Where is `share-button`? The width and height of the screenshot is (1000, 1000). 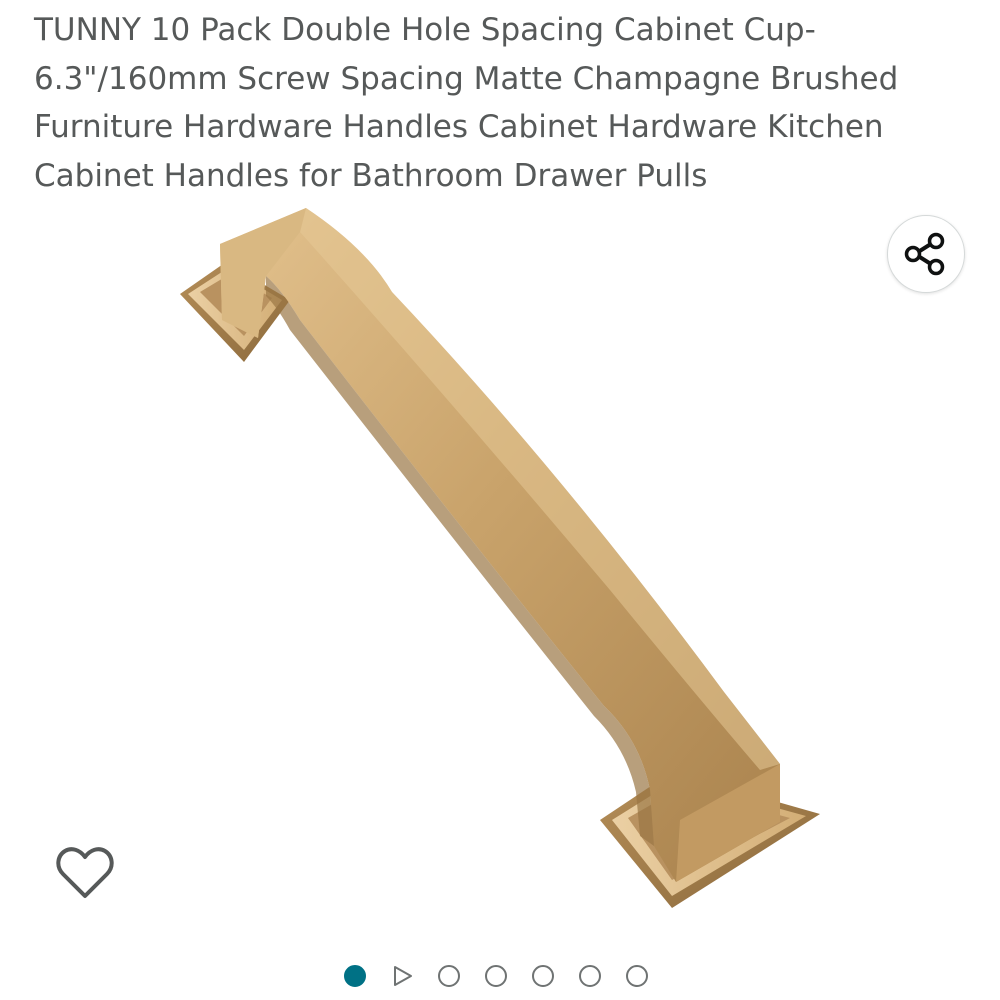
share-button is located at coordinates (926, 254).